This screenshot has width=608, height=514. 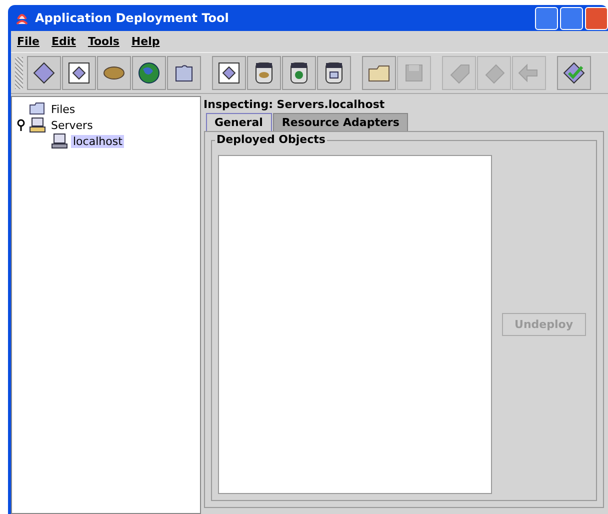 I want to click on maximize-button, so click(x=571, y=18).